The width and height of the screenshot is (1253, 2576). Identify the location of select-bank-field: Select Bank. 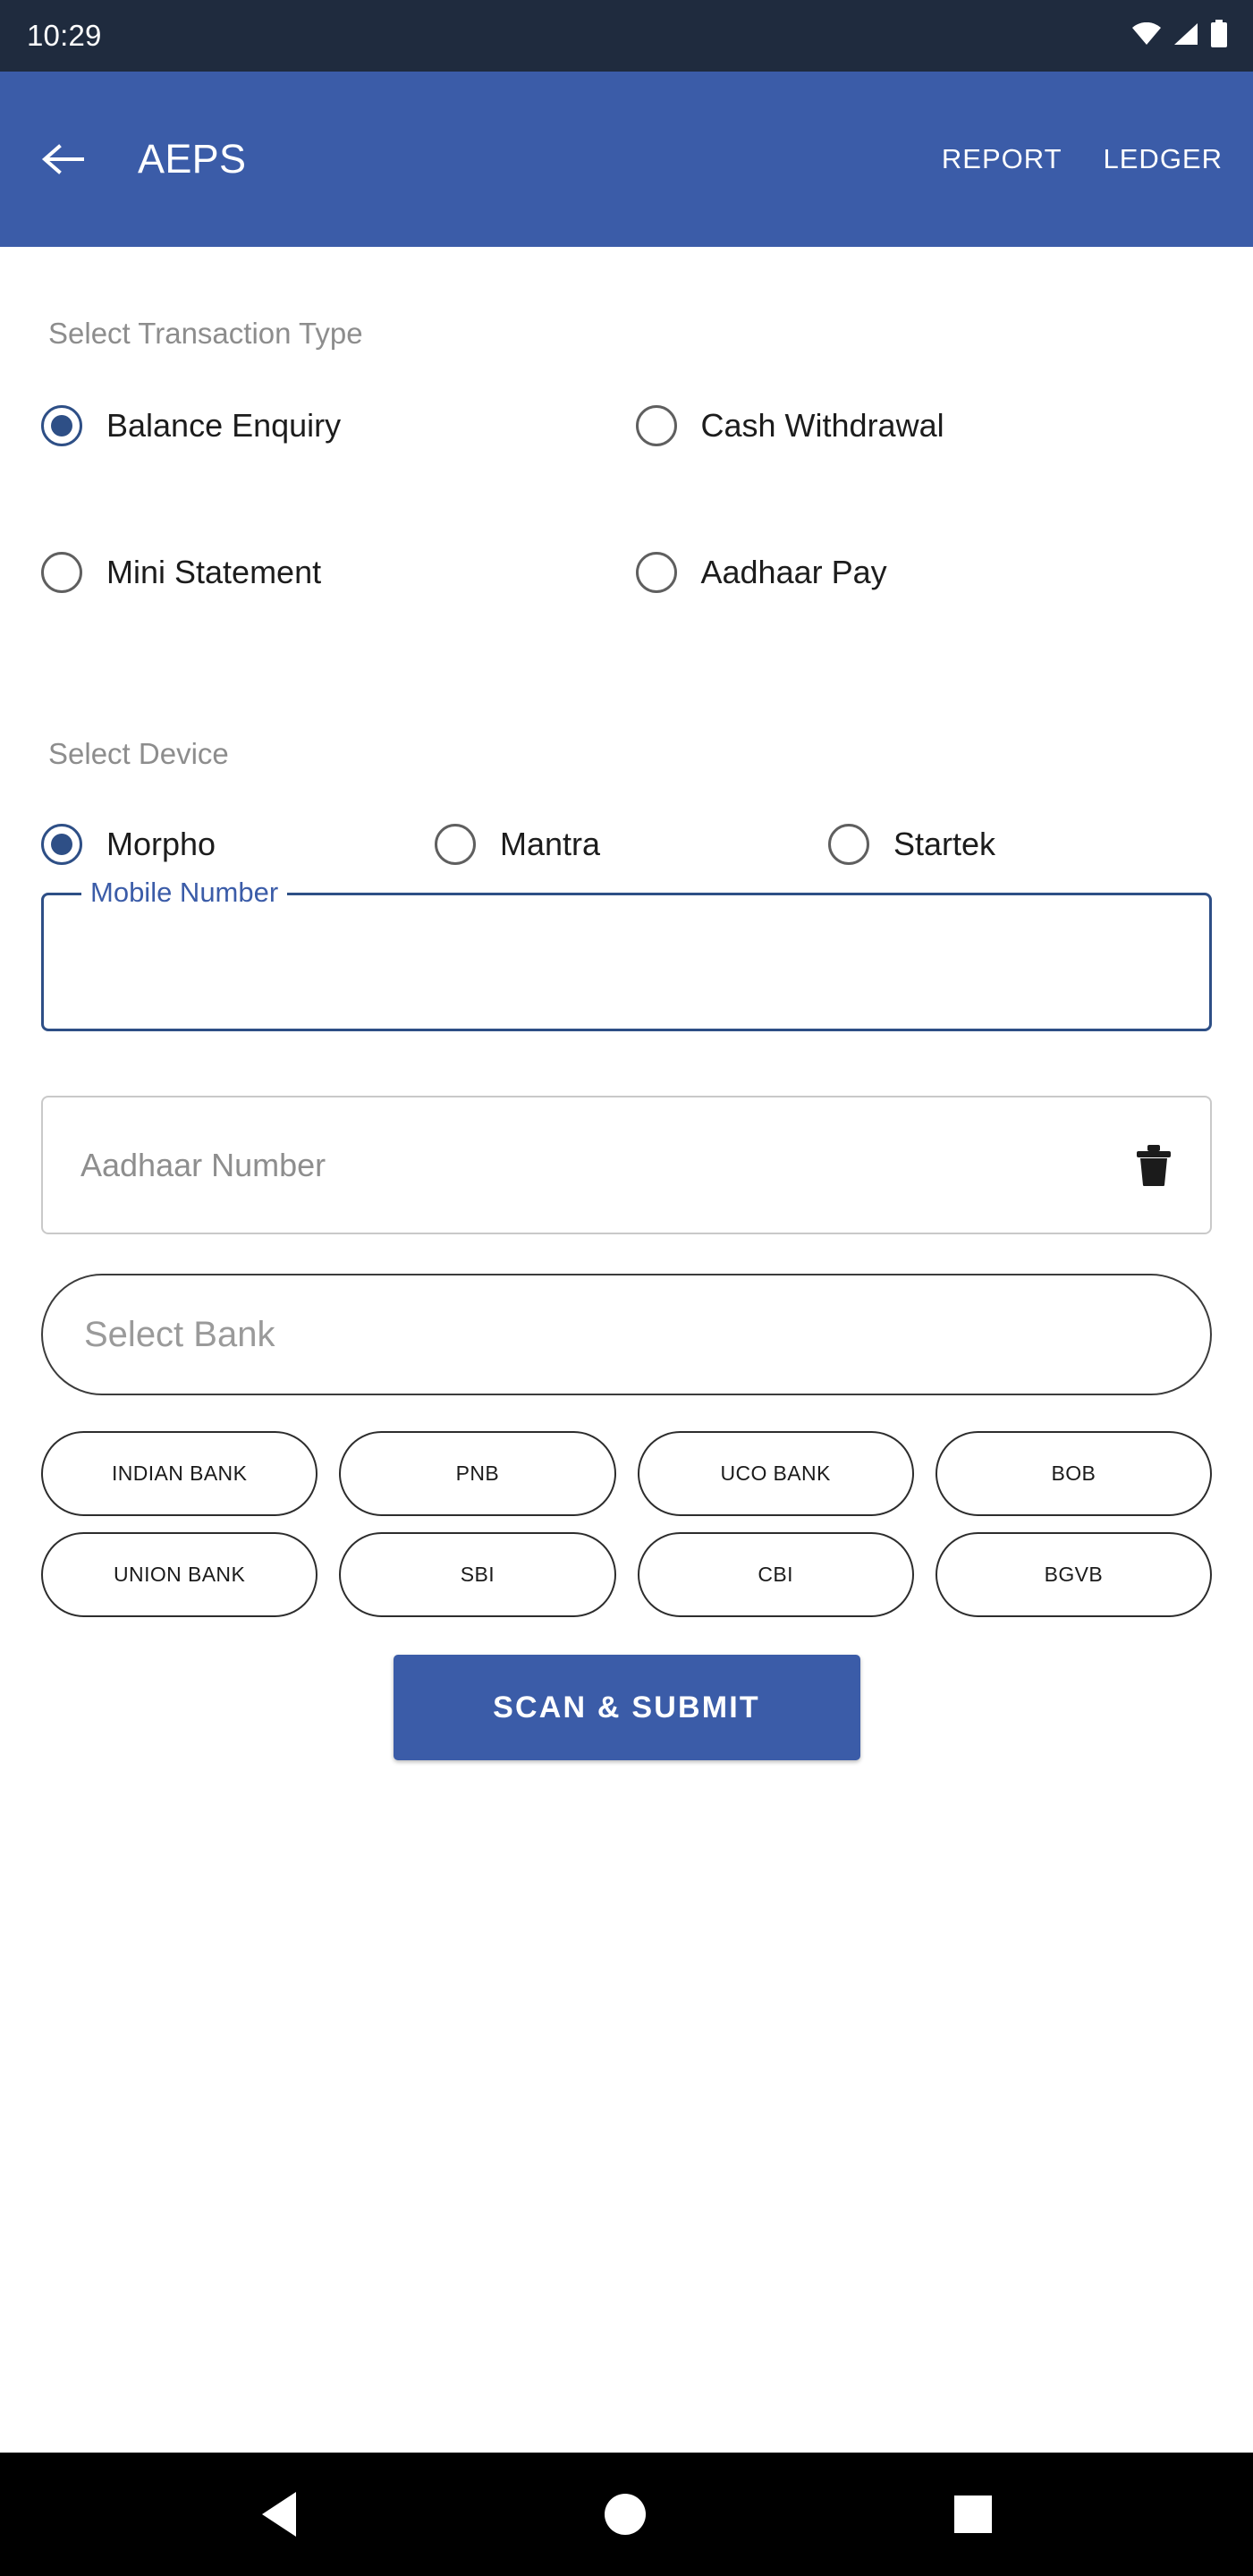
(626, 1334).